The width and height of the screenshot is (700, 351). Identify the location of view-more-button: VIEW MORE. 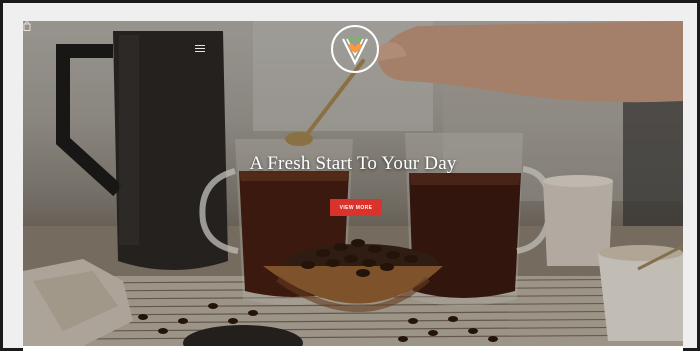
(356, 207).